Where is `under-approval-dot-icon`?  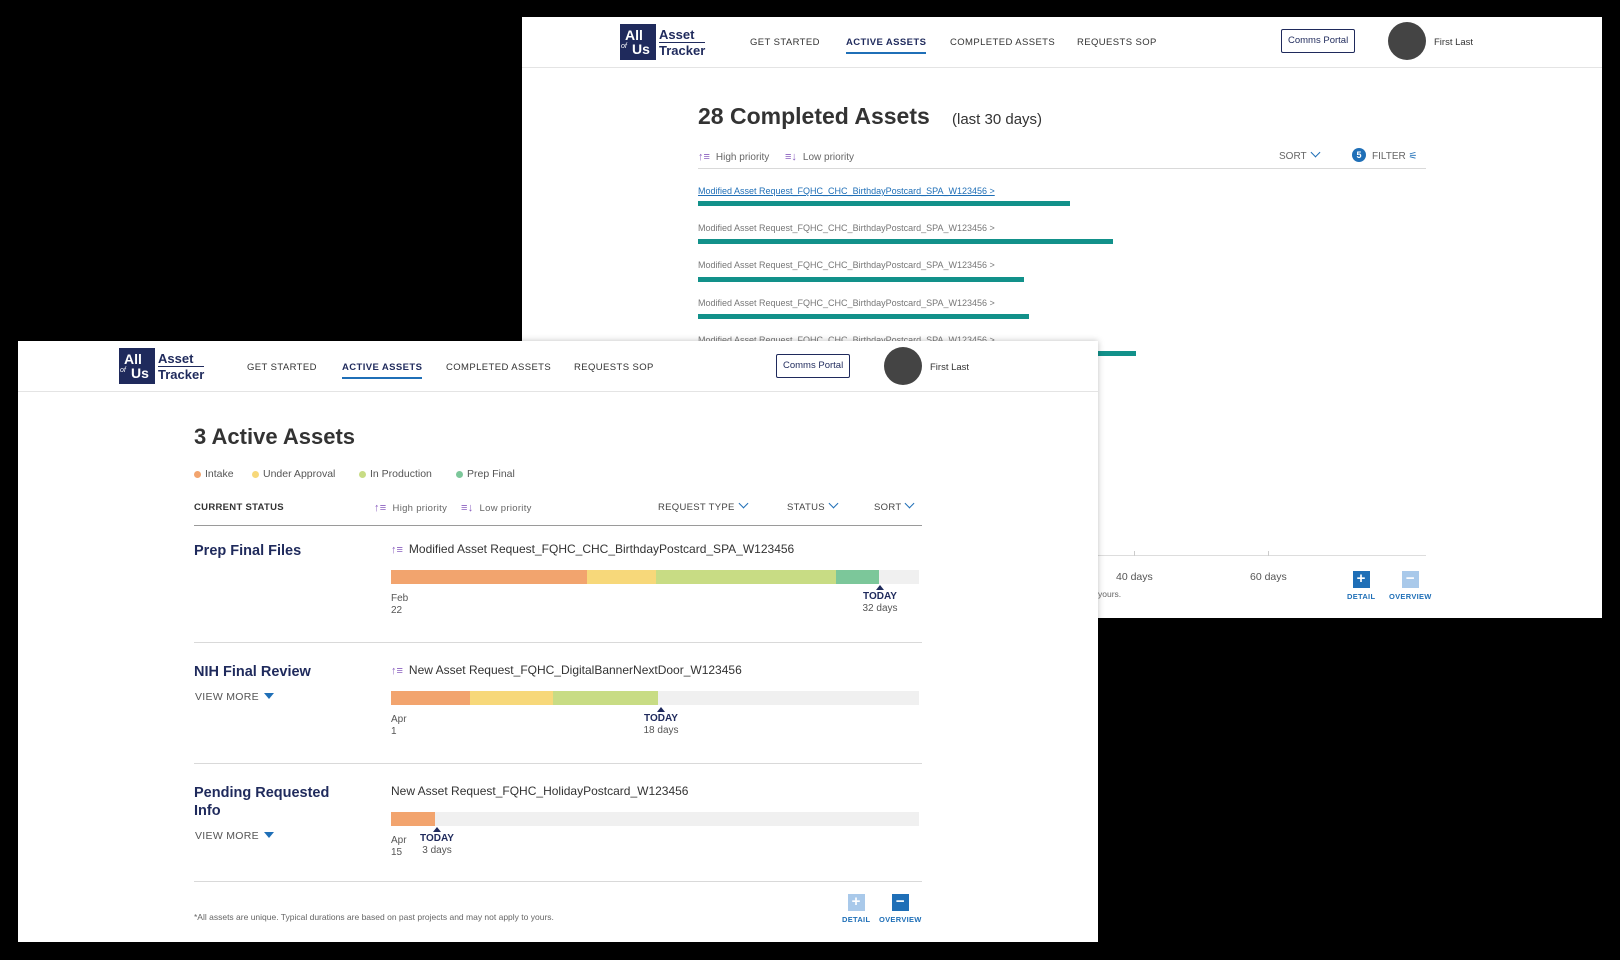
under-approval-dot-icon is located at coordinates (255, 474).